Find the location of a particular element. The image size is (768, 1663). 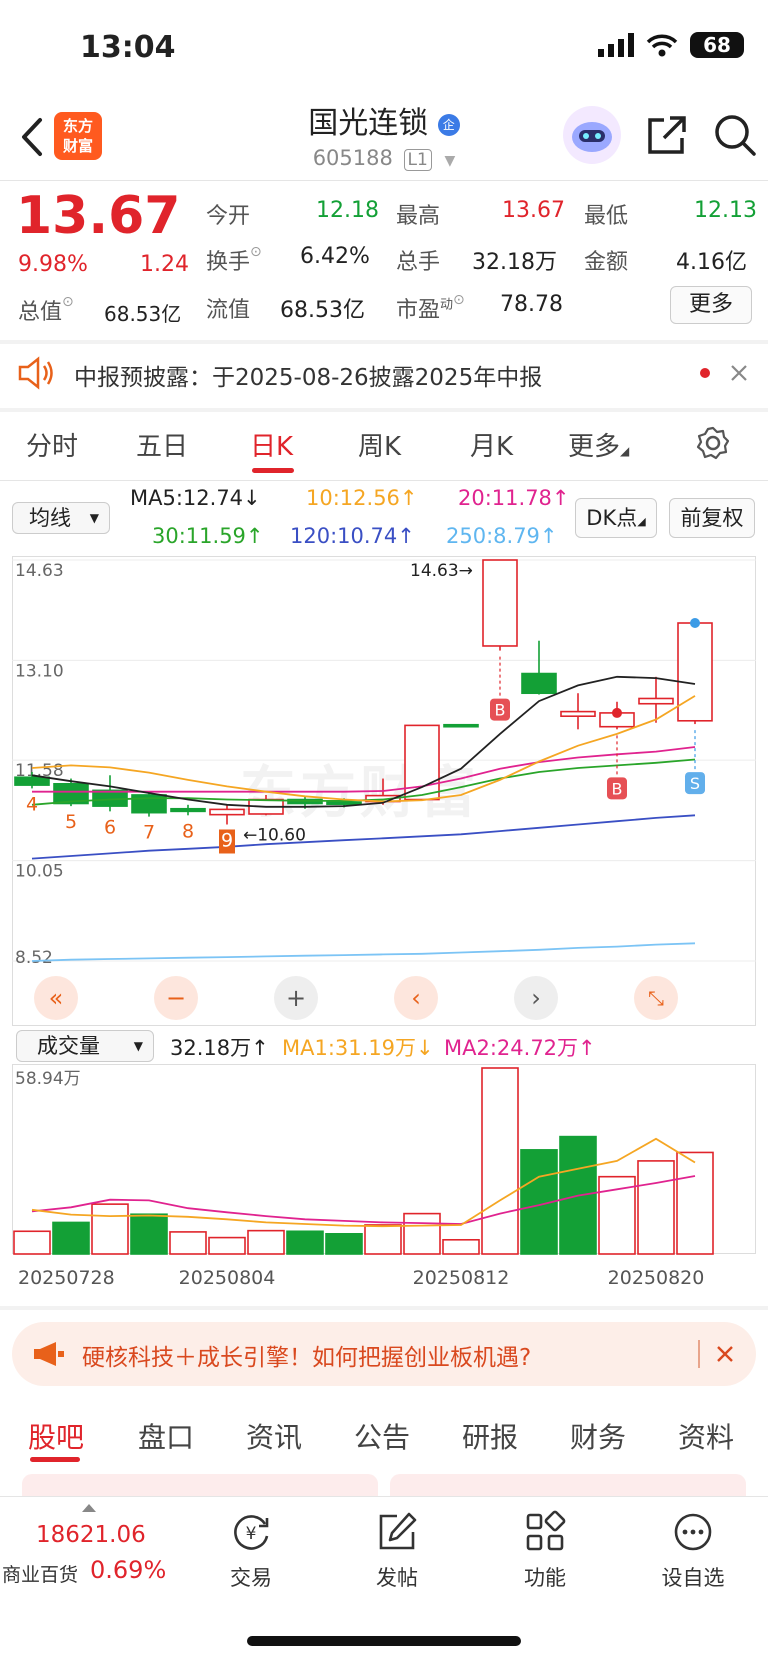

tab-weekly-k: 周K is located at coordinates (379, 444).